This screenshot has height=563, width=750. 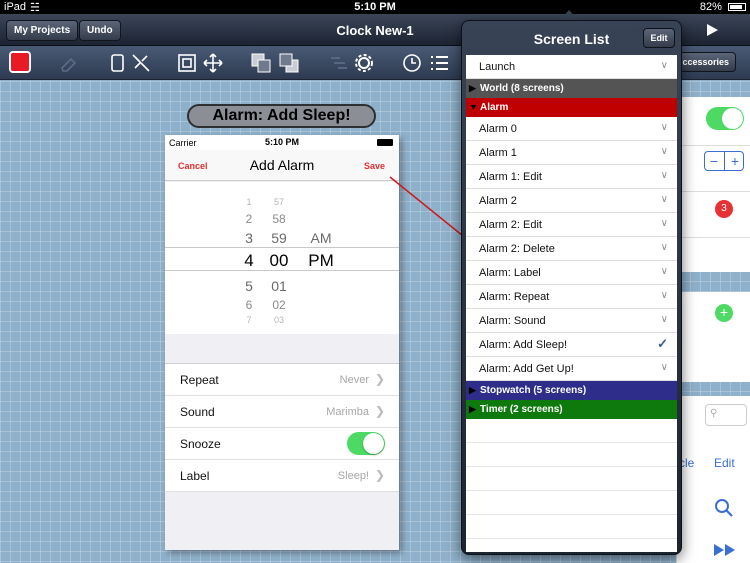 What do you see at coordinates (374, 166) in the screenshot?
I see `save-button: Save` at bounding box center [374, 166].